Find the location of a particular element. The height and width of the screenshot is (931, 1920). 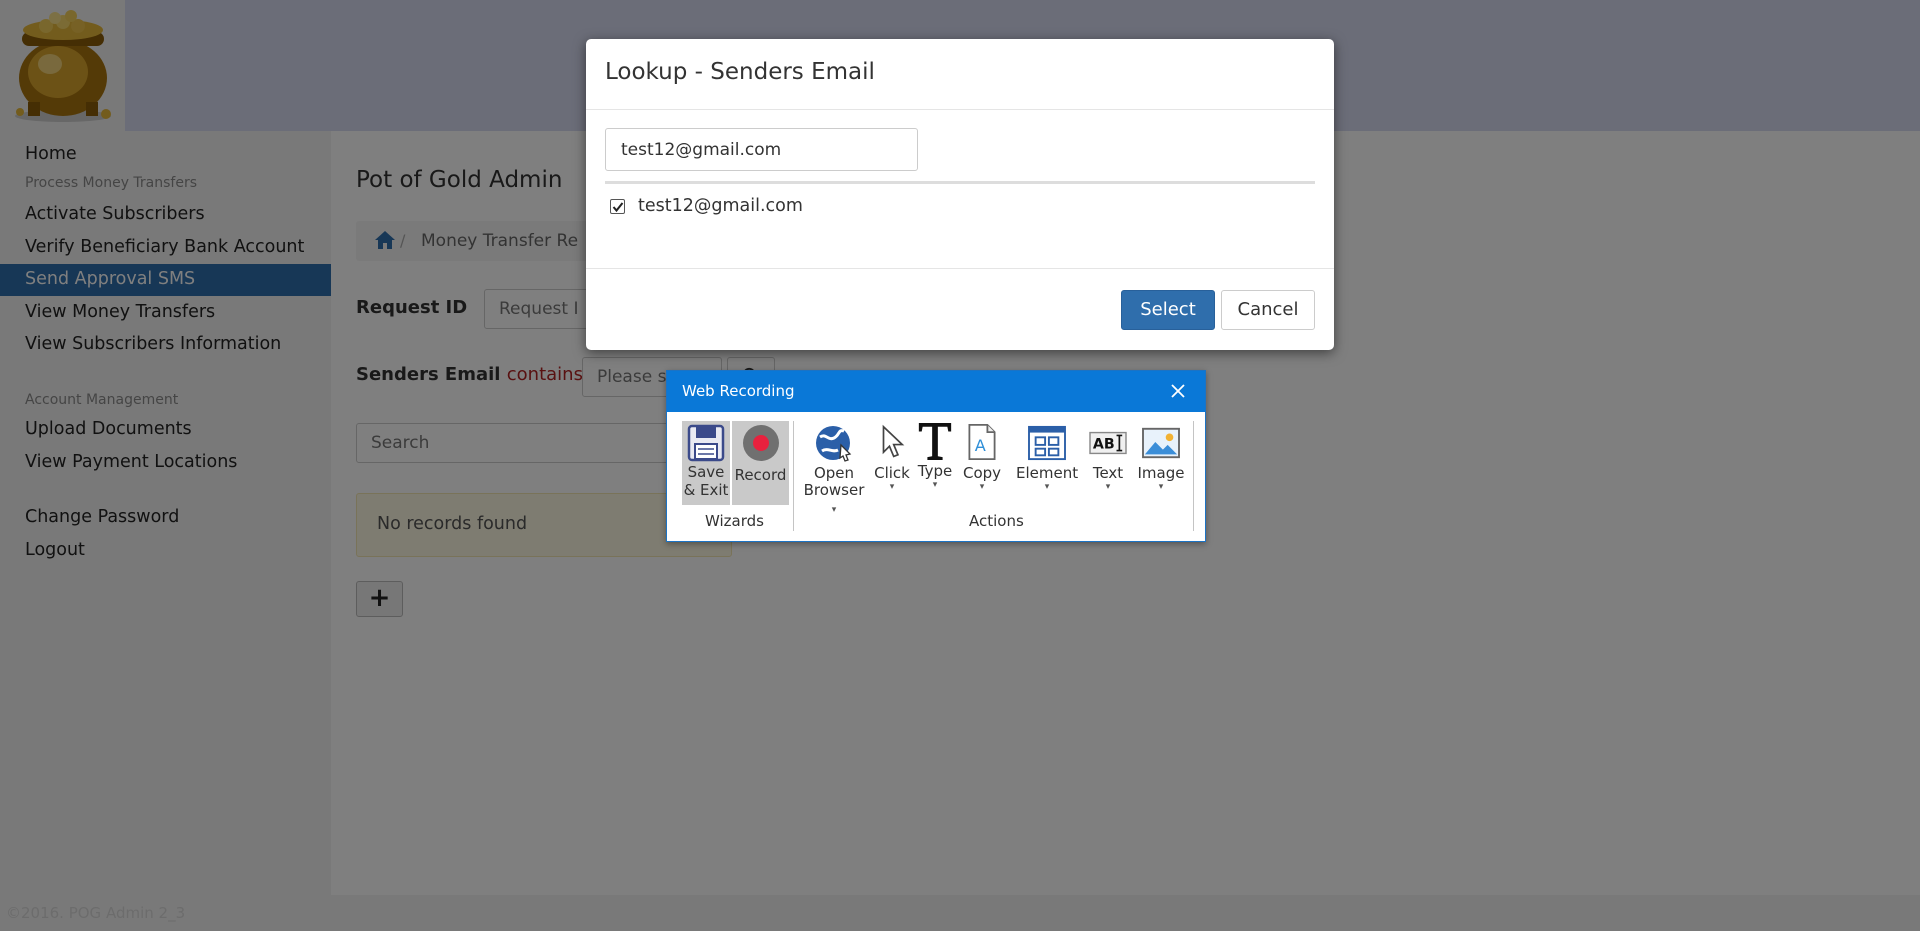

globe-icon is located at coordinates (834, 444).